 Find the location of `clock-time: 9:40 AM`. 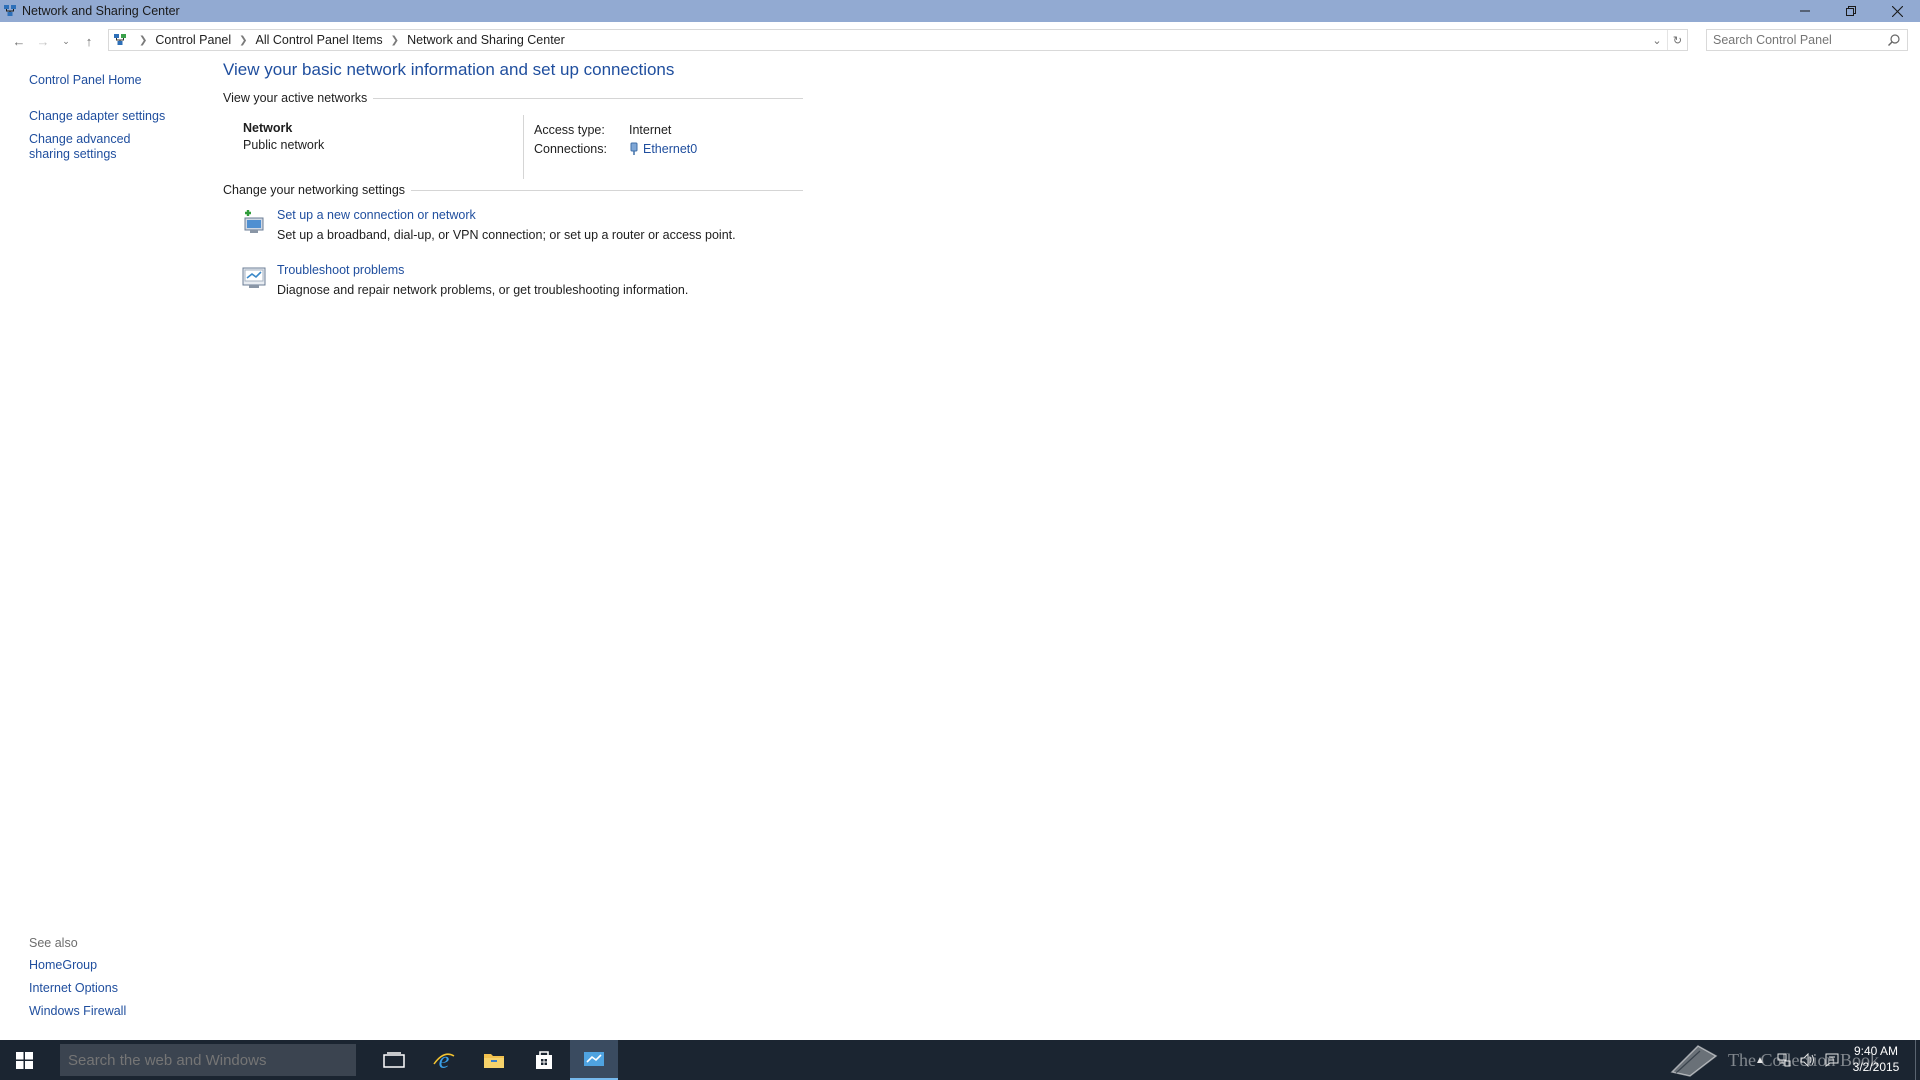

clock-time: 9:40 AM is located at coordinates (1876, 1051).